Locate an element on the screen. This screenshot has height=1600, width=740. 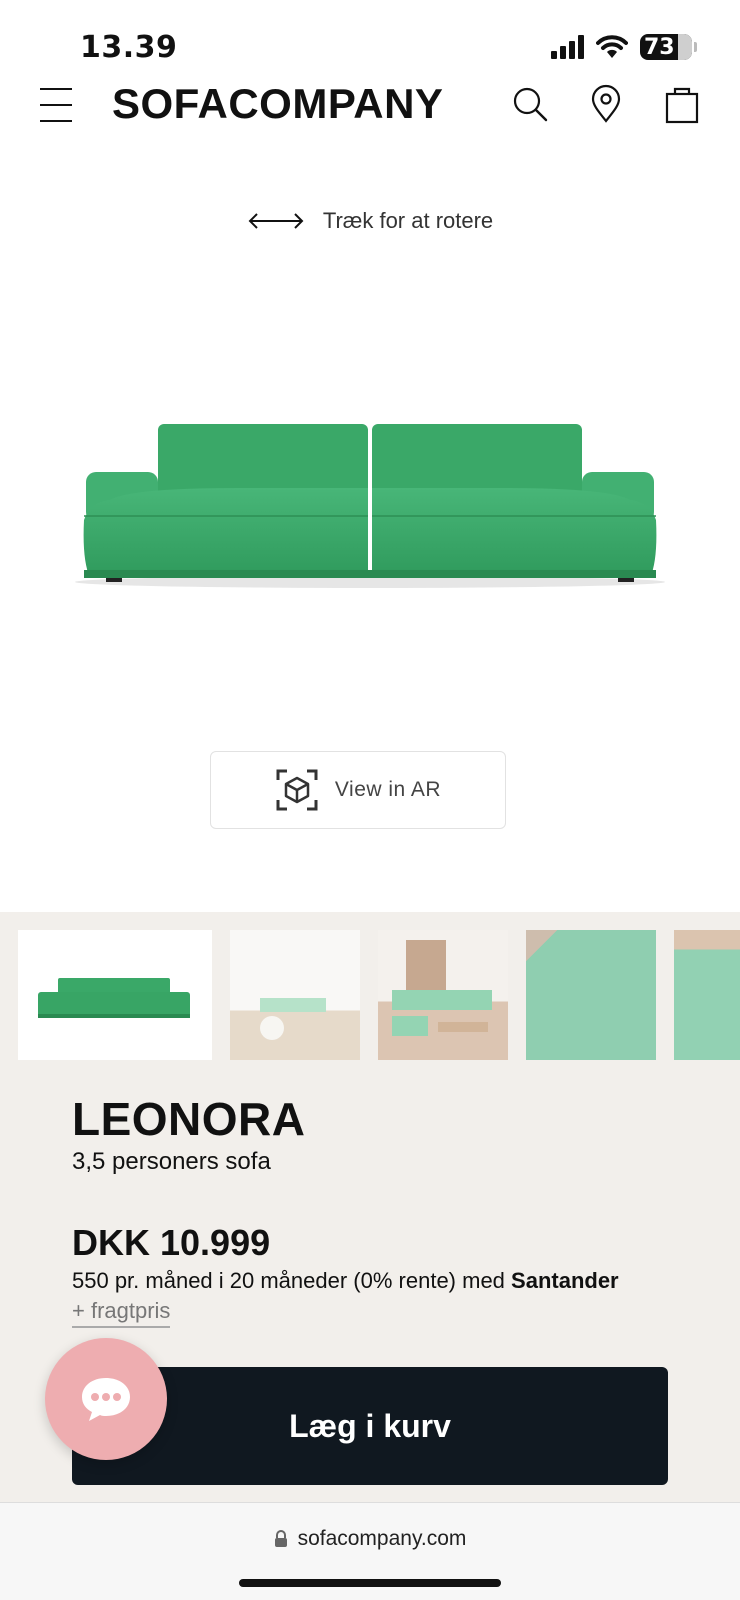
room-scene-image is located at coordinates (293, 1019).